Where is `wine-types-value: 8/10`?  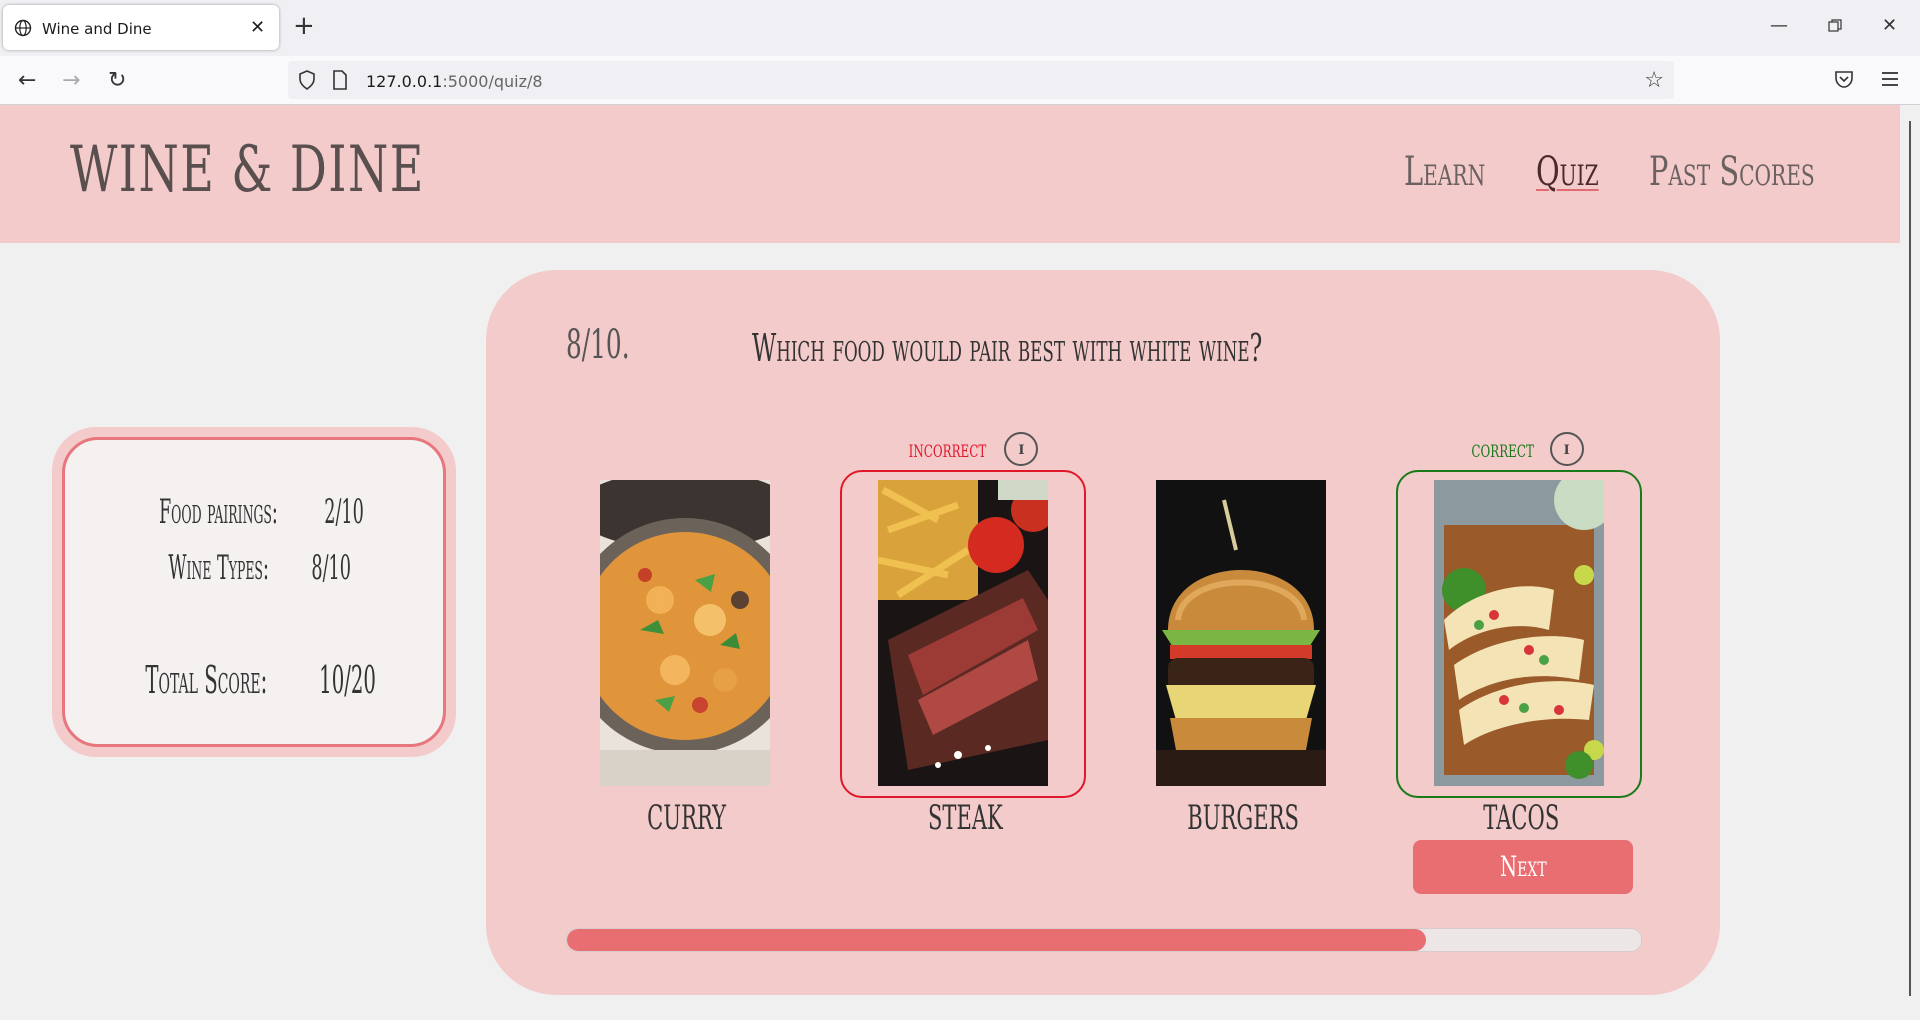
wine-types-value: 8/10 is located at coordinates (331, 568).